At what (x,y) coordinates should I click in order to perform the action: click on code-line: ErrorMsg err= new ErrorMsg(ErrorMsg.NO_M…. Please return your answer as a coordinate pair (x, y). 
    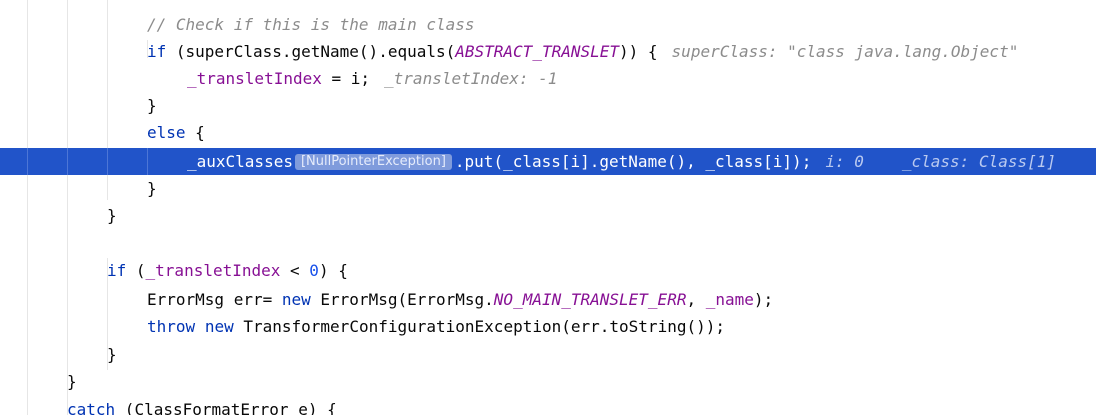
    Looking at the image, I should click on (548, 299).